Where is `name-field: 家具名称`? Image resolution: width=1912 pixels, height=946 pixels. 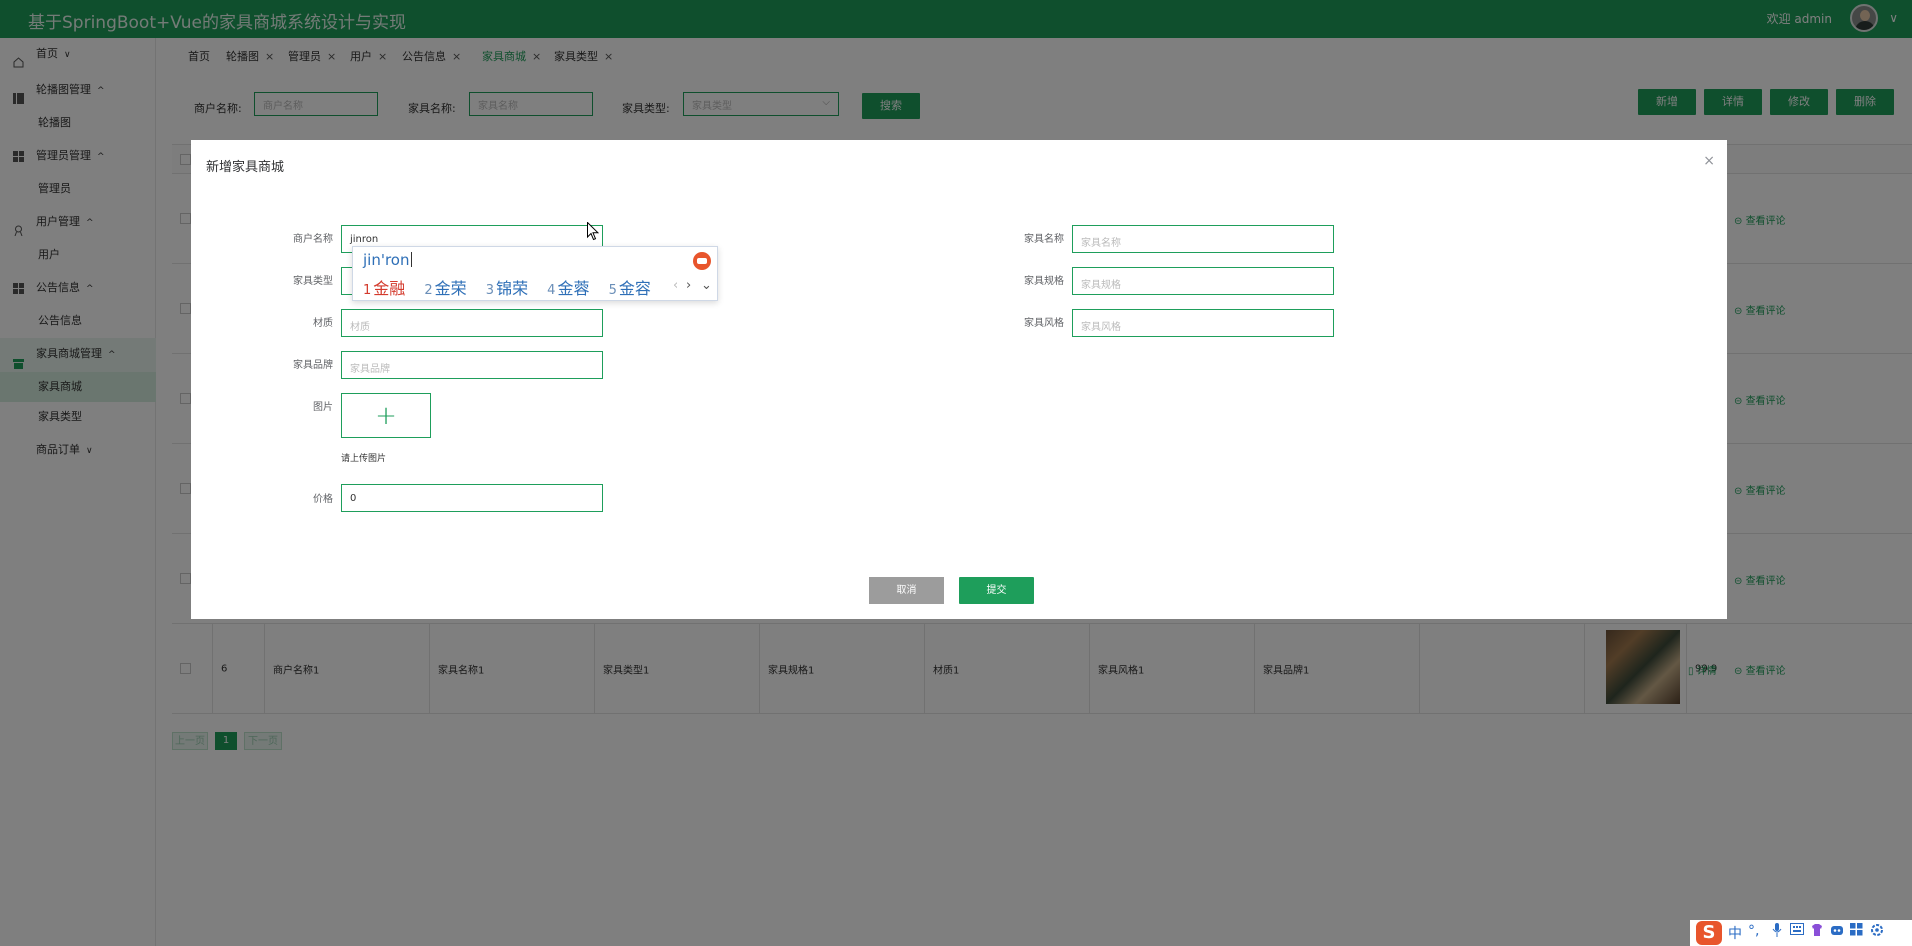 name-field: 家具名称 is located at coordinates (1203, 239).